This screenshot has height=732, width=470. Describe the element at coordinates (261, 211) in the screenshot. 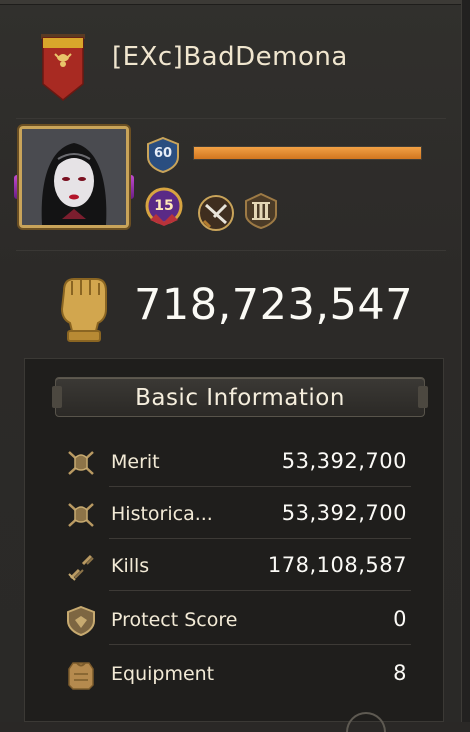

I see `rank-badge-icon` at that location.